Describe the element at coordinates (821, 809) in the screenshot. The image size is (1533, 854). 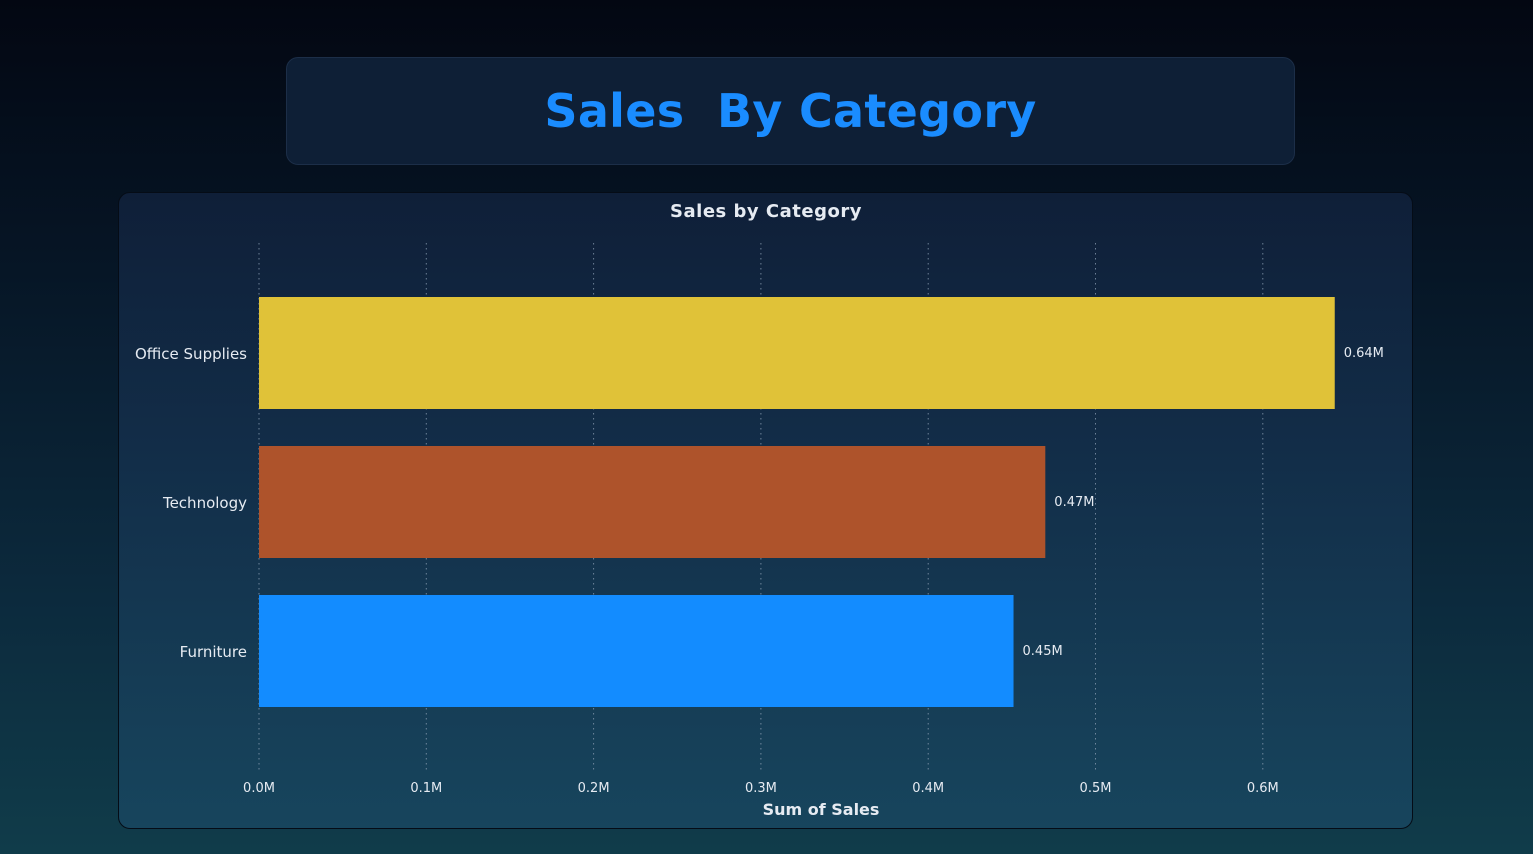
I see `x-axis-title: Sum of Sales` at that location.